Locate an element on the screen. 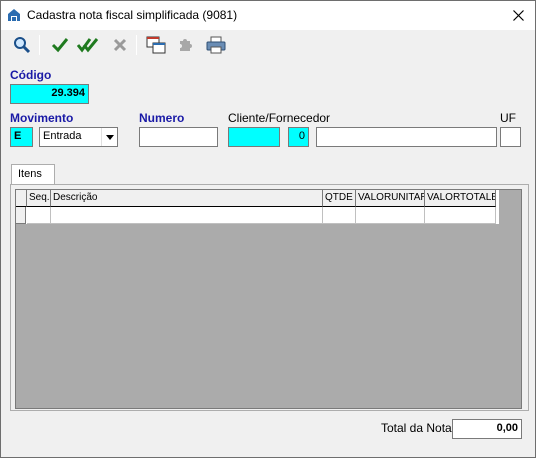 Image resolution: width=536 pixels, height=458 pixels. search-button is located at coordinates (22, 45).